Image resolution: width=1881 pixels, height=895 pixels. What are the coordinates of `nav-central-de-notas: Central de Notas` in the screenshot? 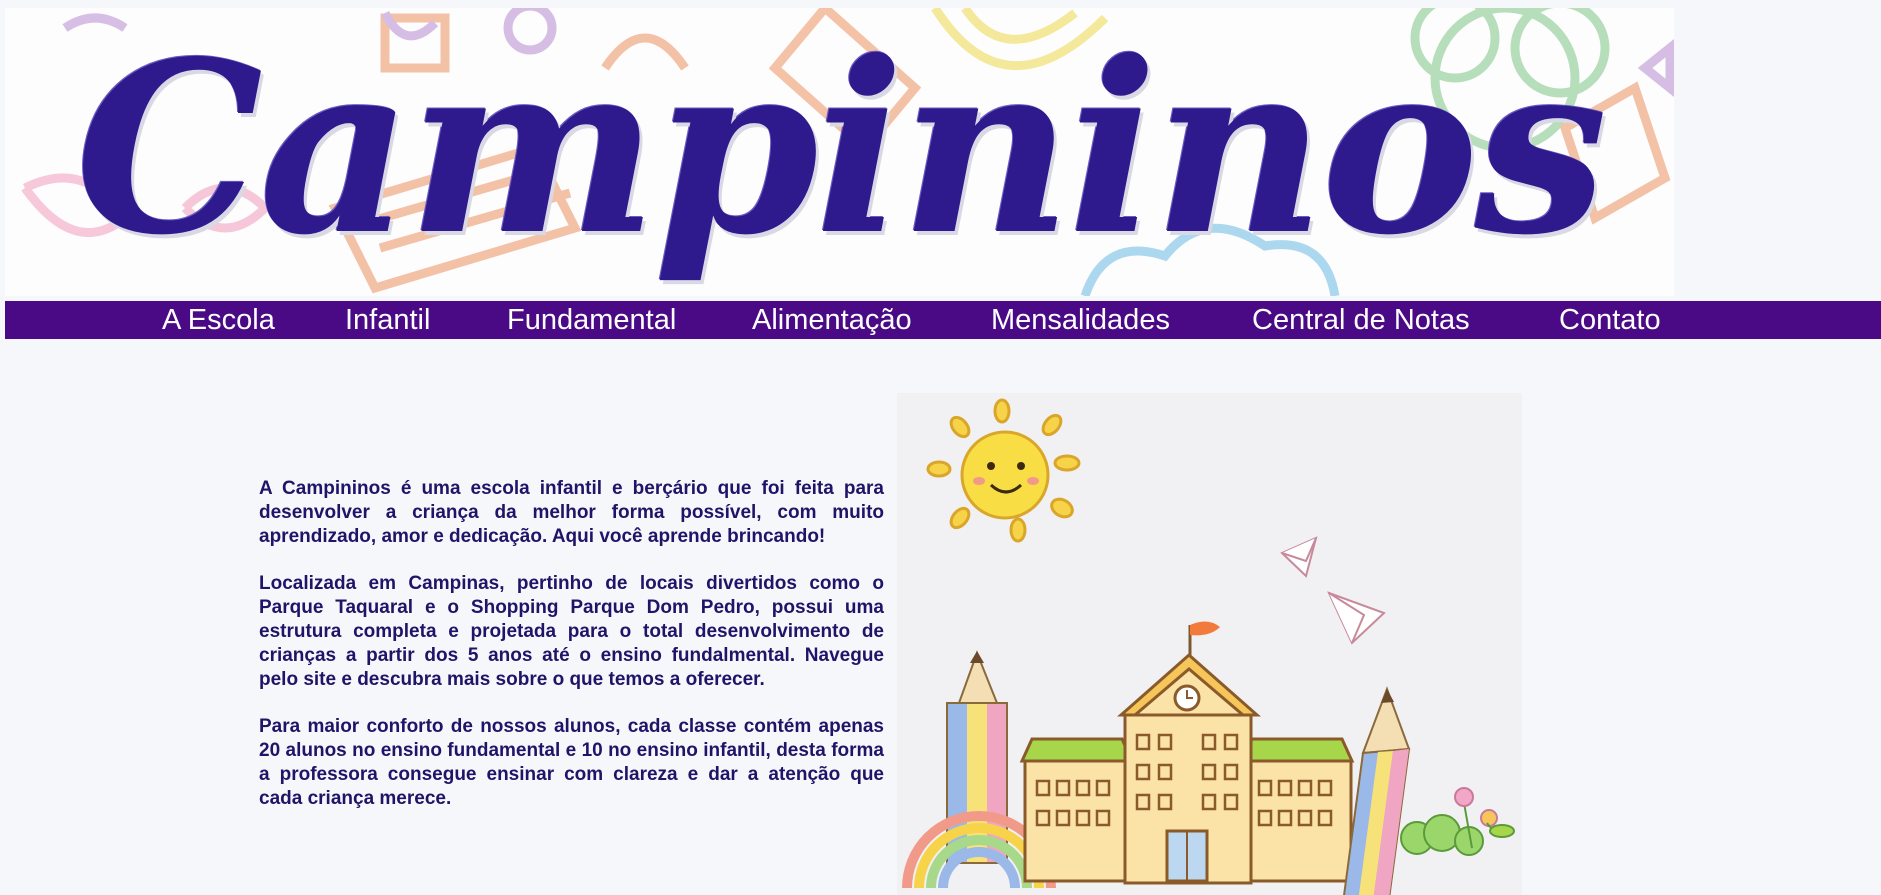 It's located at (1361, 320).